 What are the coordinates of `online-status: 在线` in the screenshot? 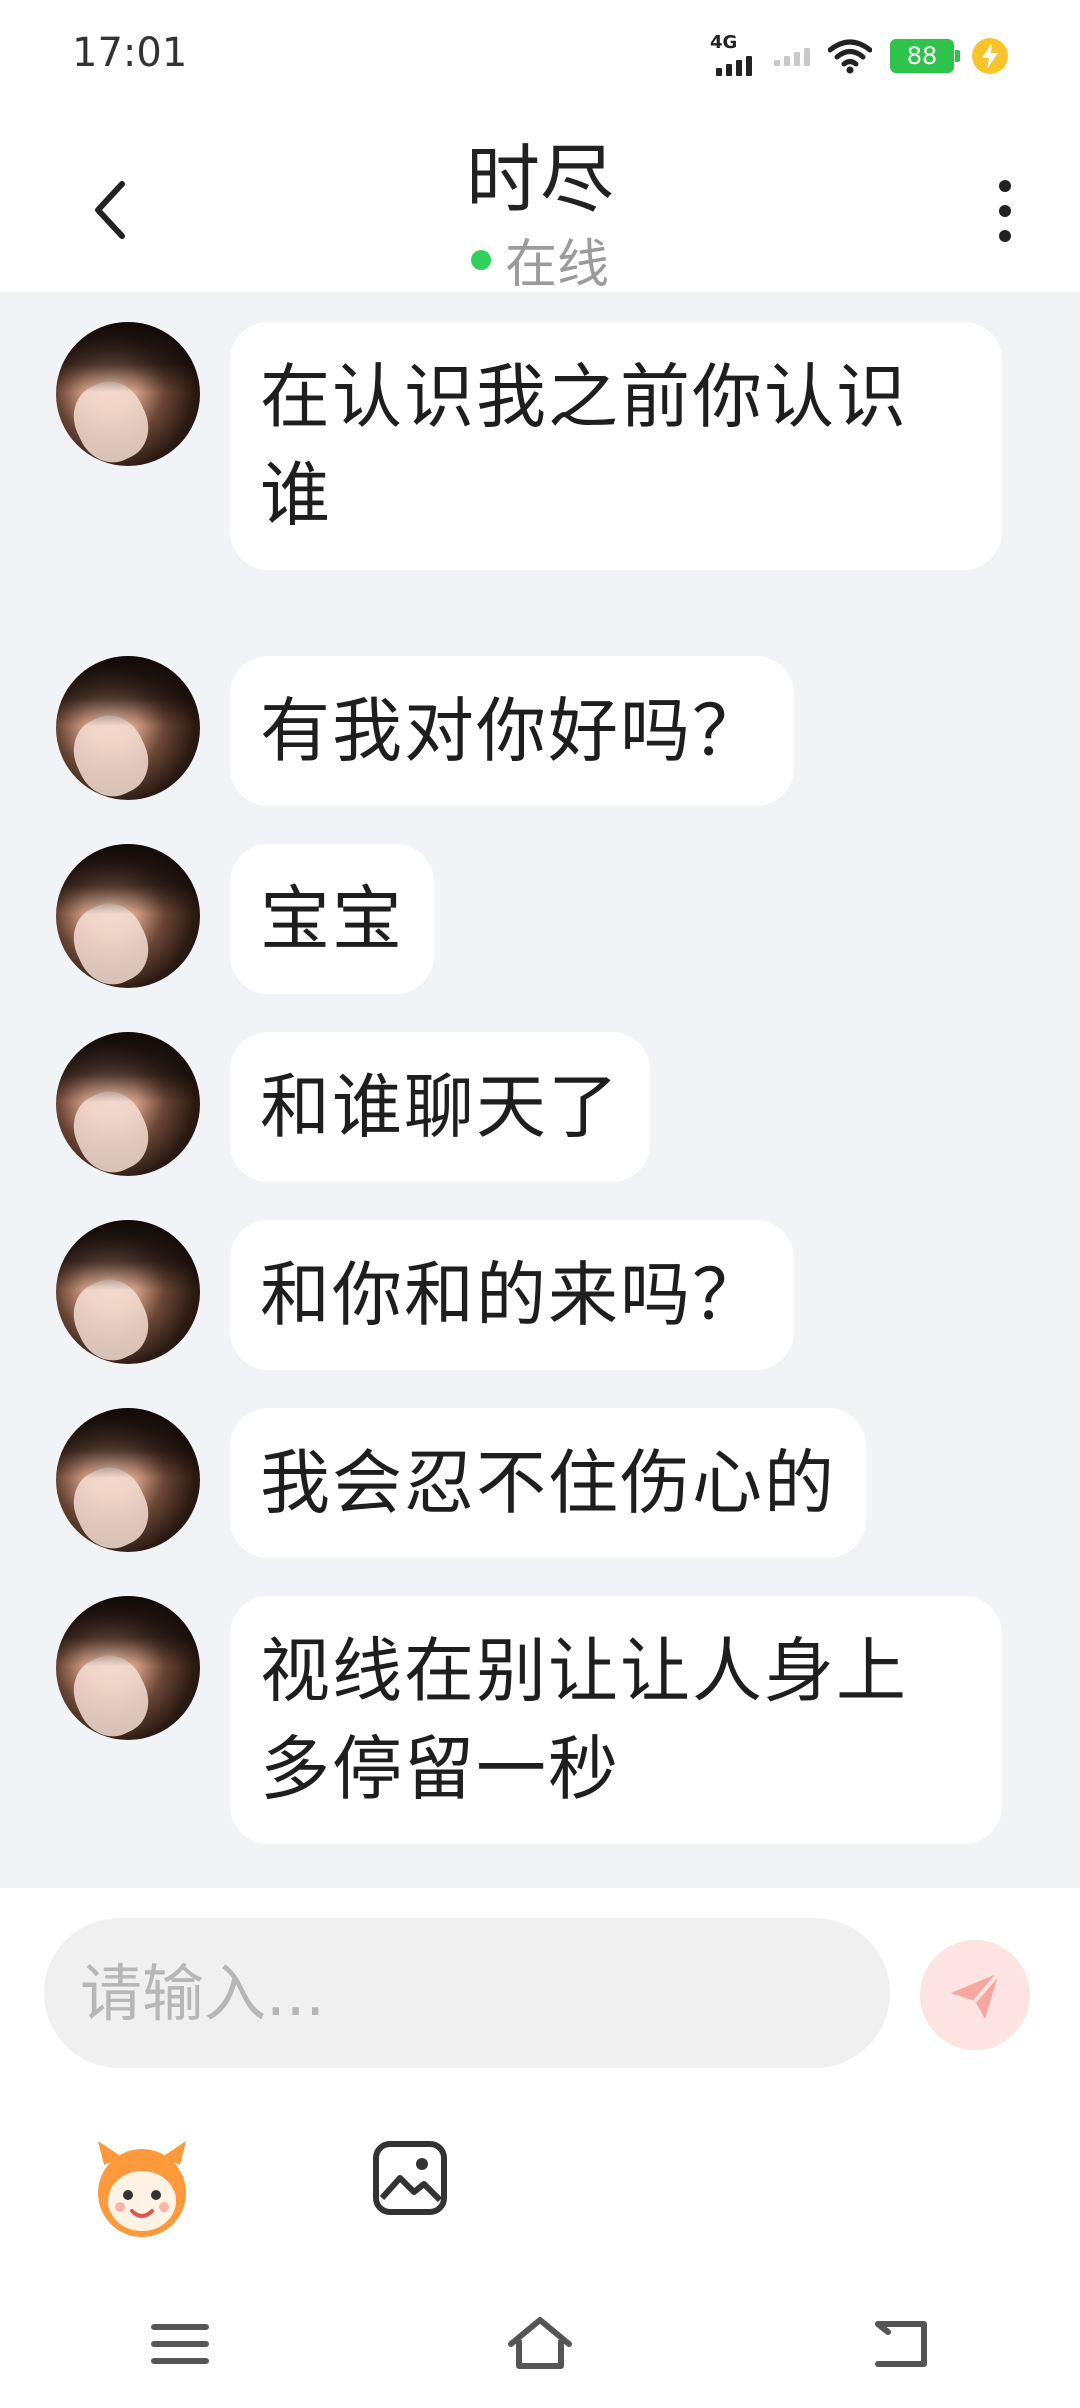 It's located at (540, 259).